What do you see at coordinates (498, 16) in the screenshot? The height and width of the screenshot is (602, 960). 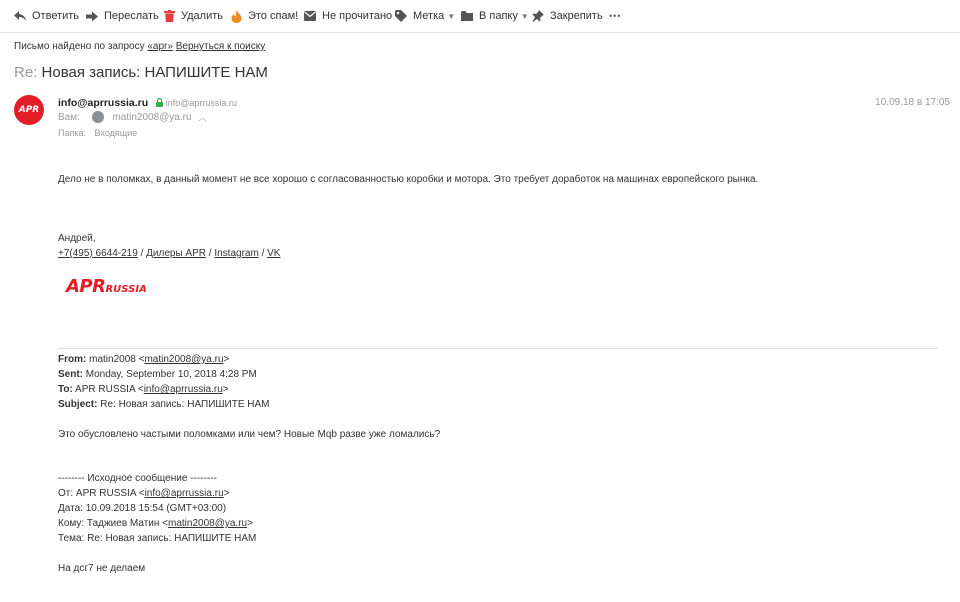 I see `folder-label: В папку` at bounding box center [498, 16].